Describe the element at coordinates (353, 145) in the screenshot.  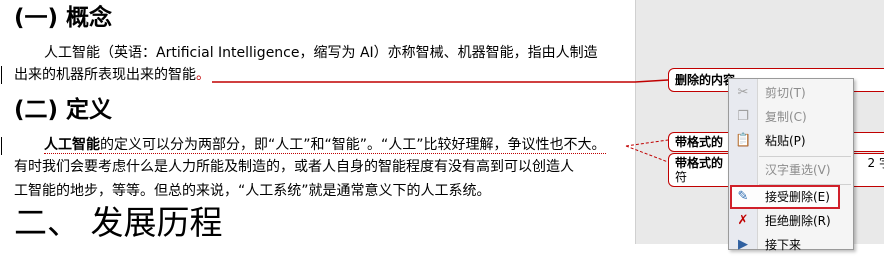
I see `paragraph-2-line-1-rest: 的定义可以分为两部分，即“人工”和“智能”。“人工”比较好理解，争议性也不大。` at that location.